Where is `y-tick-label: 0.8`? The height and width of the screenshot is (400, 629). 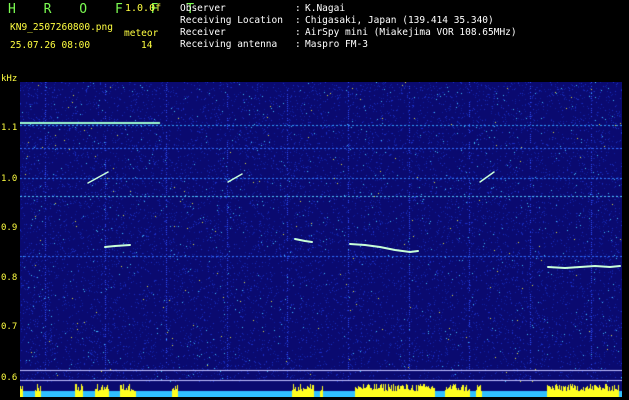
y-tick-label: 0.8 is located at coordinates (9, 278).